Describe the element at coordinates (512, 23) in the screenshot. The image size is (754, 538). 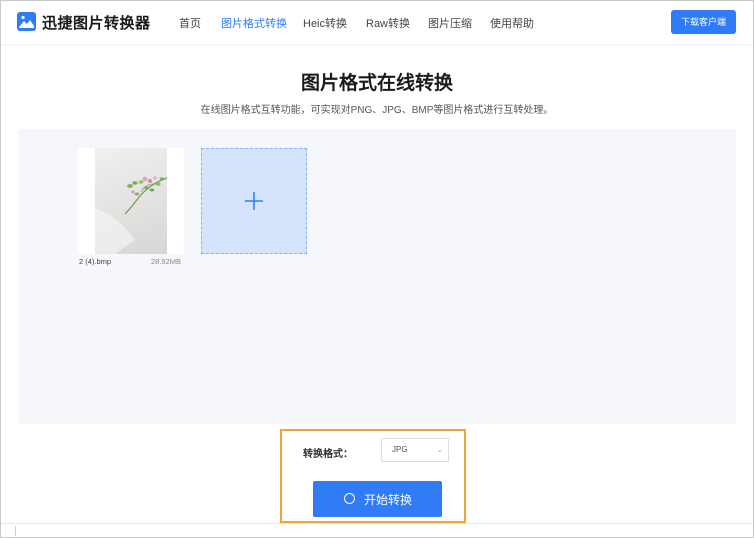
I see `nav-item-help: 使用帮助` at that location.